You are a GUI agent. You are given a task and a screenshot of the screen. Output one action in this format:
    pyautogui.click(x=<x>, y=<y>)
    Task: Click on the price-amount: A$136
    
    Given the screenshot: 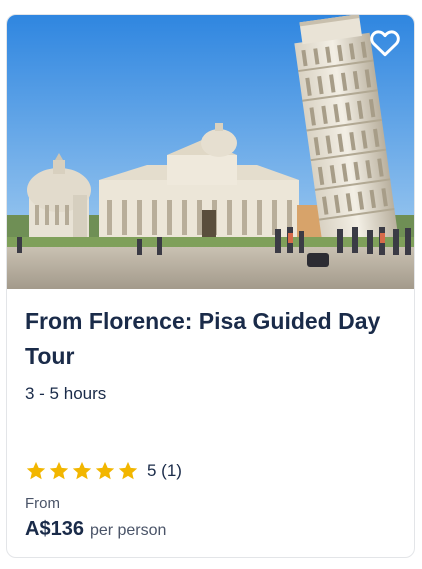 What is the action you would take?
    pyautogui.click(x=54, y=529)
    